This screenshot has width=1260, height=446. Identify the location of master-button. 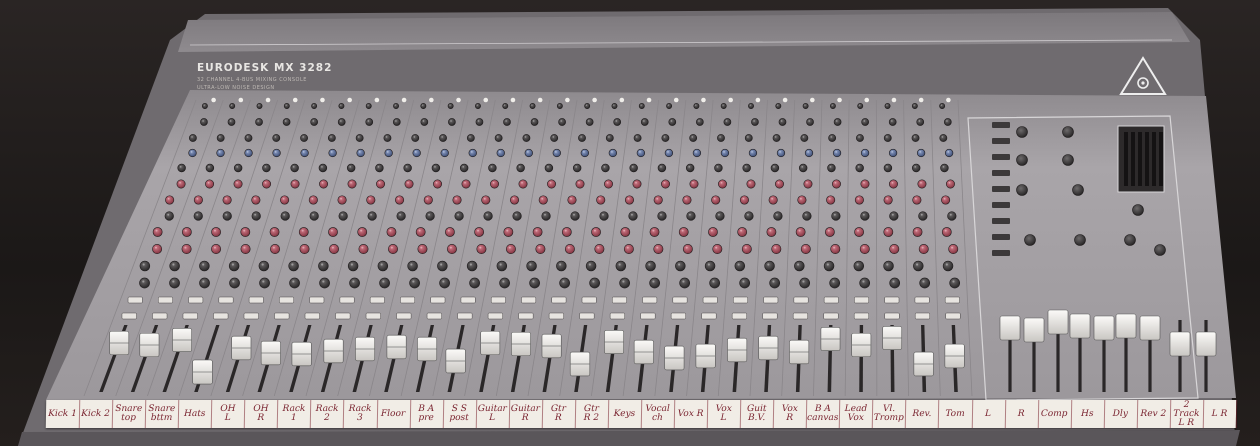
(1001, 205).